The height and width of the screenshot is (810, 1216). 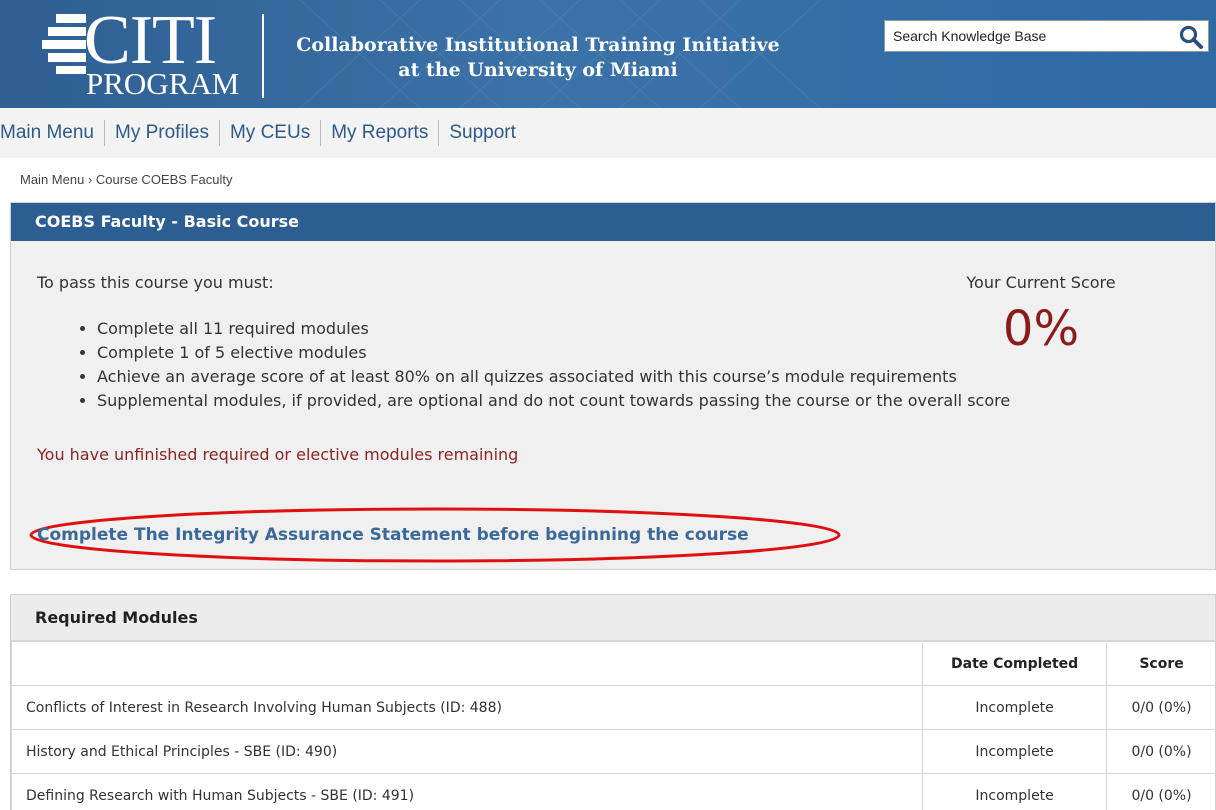 What do you see at coordinates (1041, 282) in the screenshot?
I see `score-label: Your Current Score` at bounding box center [1041, 282].